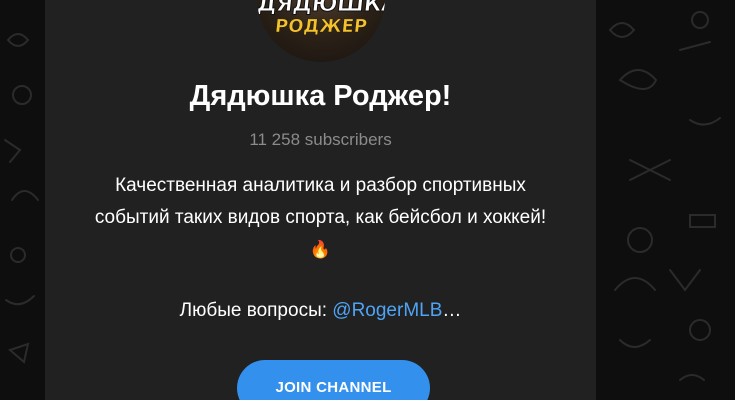 The width and height of the screenshot is (735, 400). I want to click on channel-title: Дядюшка Роджер!, so click(320, 96).